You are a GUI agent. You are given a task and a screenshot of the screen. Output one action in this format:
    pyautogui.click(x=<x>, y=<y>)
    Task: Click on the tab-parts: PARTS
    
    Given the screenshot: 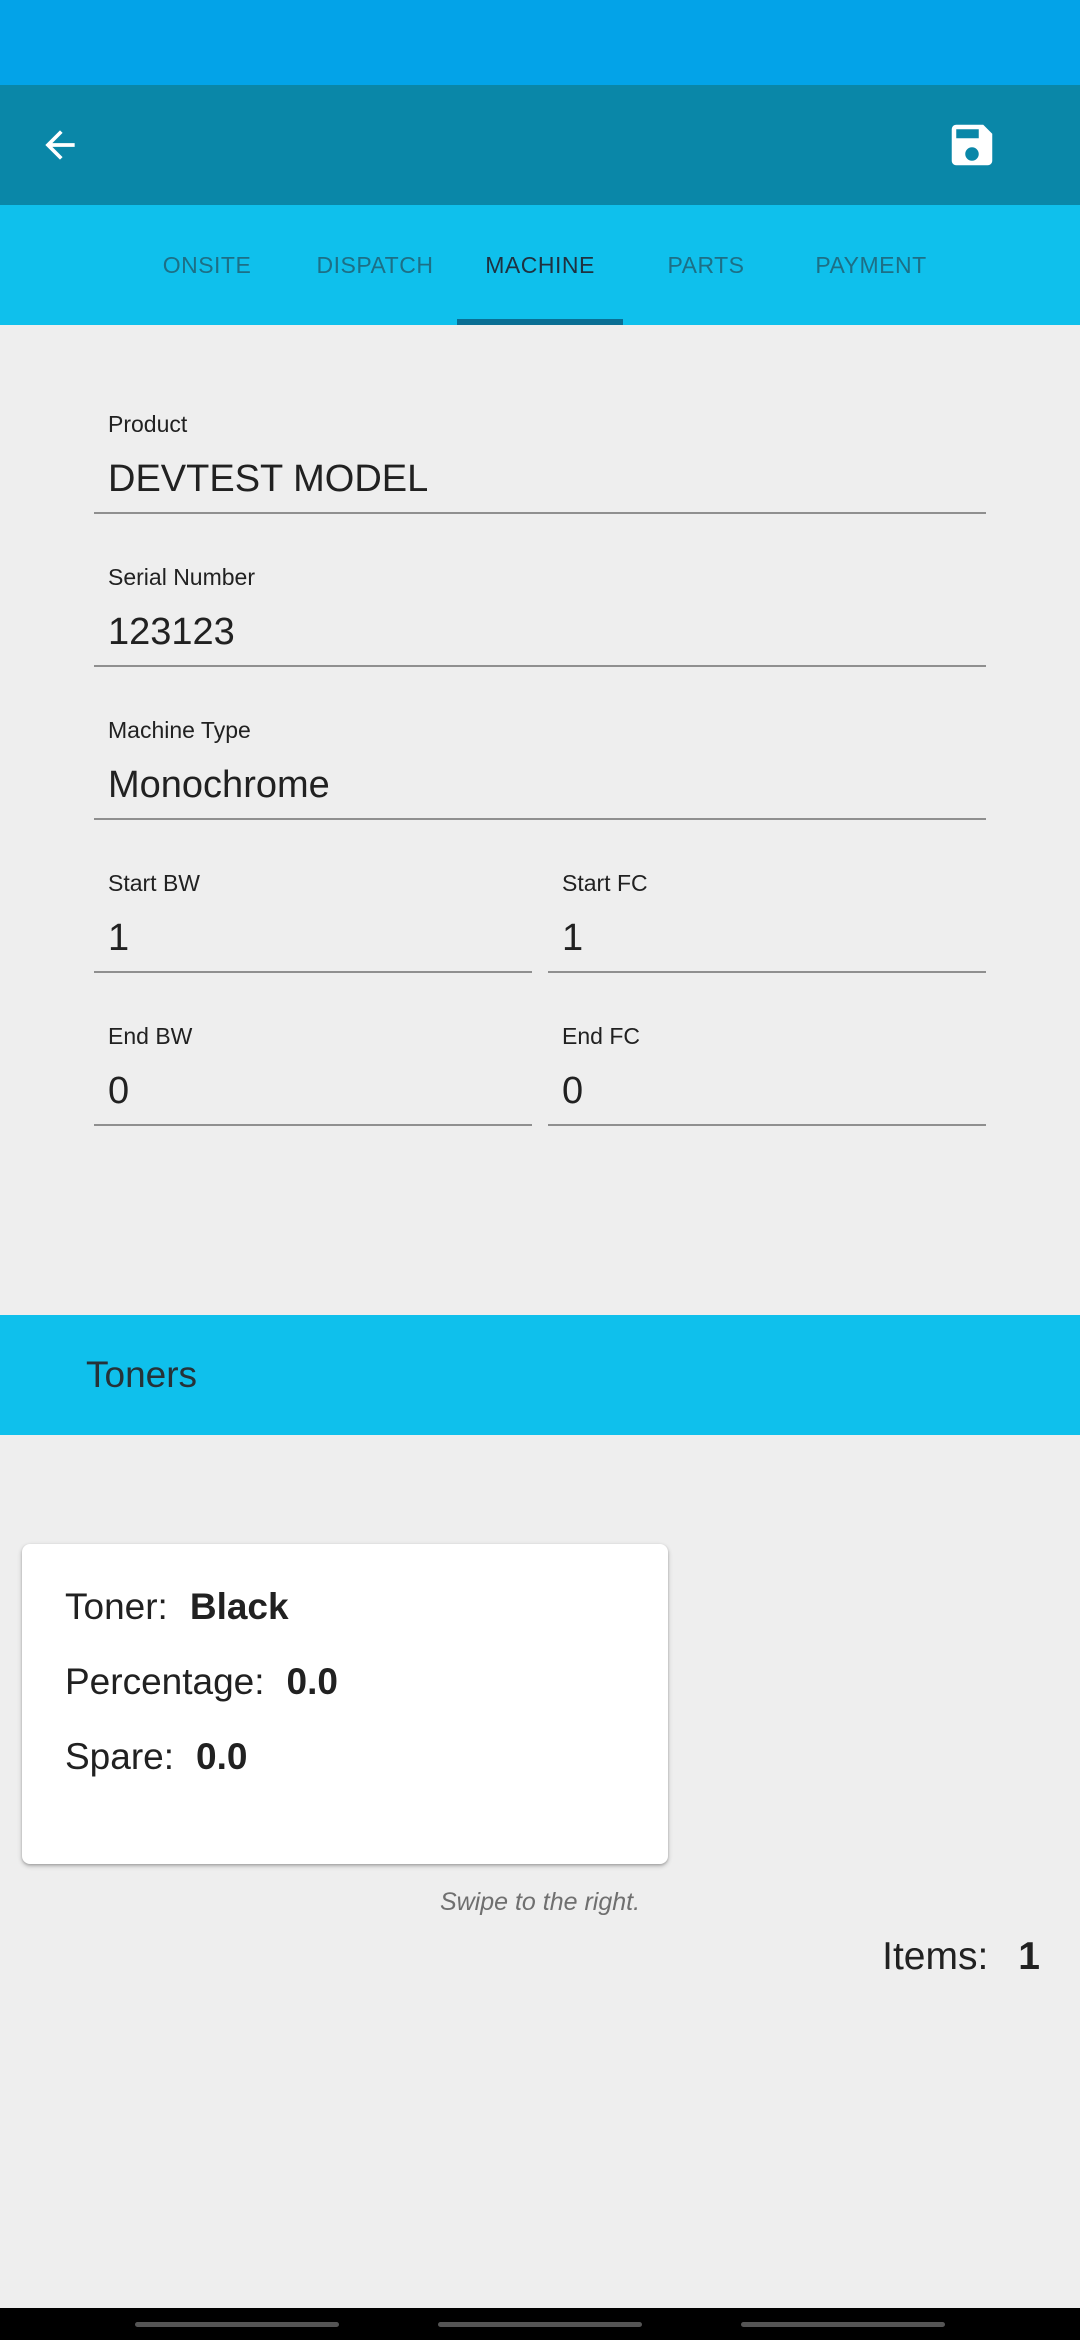 What is the action you would take?
    pyautogui.click(x=706, y=265)
    